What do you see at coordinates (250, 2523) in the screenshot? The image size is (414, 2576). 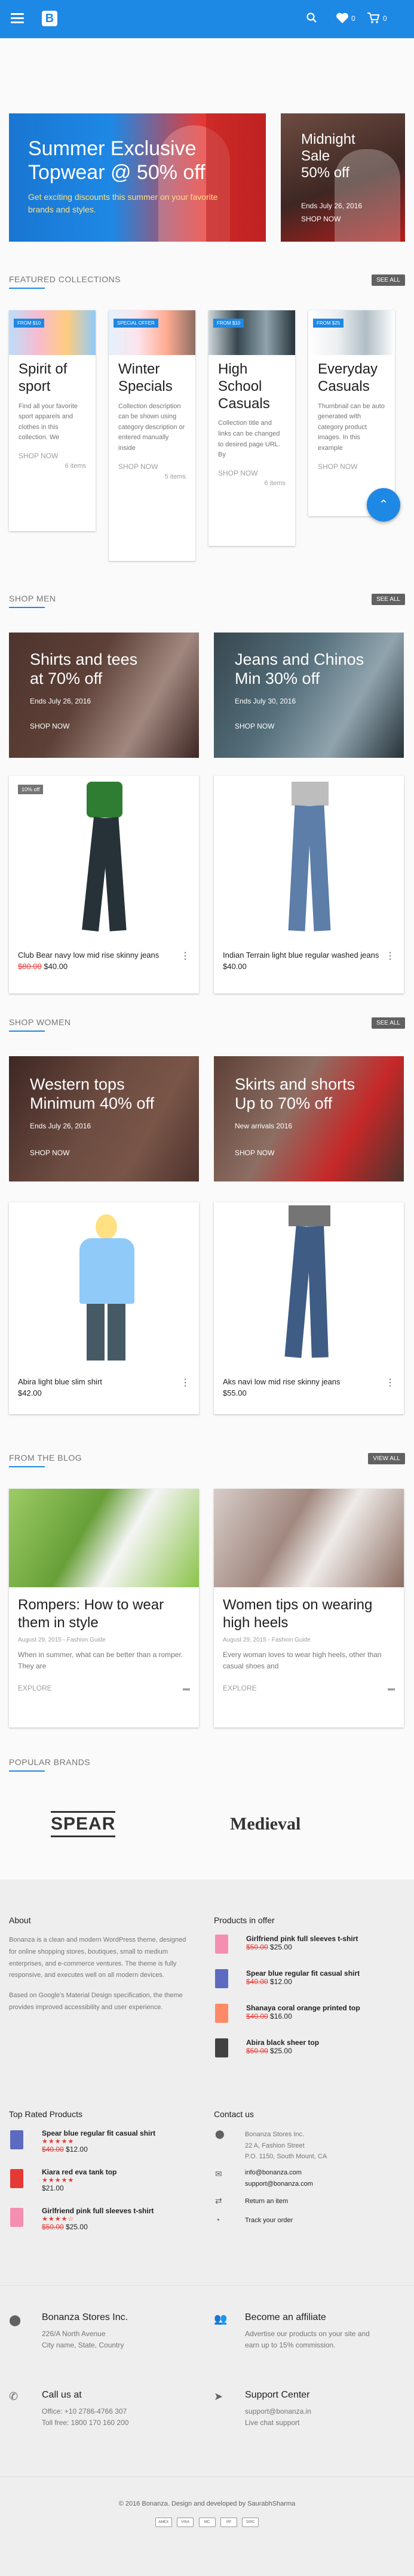 I see `discover-icon: DISC` at bounding box center [250, 2523].